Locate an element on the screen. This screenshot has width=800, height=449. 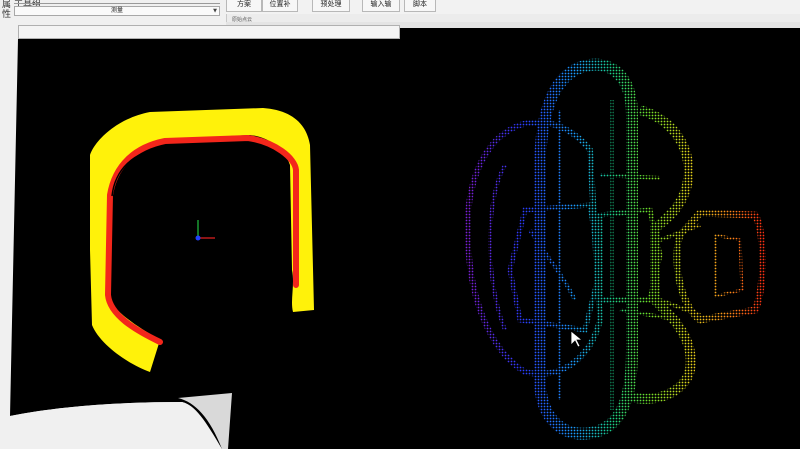
tab-preprocess: 预处理 is located at coordinates (331, 6).